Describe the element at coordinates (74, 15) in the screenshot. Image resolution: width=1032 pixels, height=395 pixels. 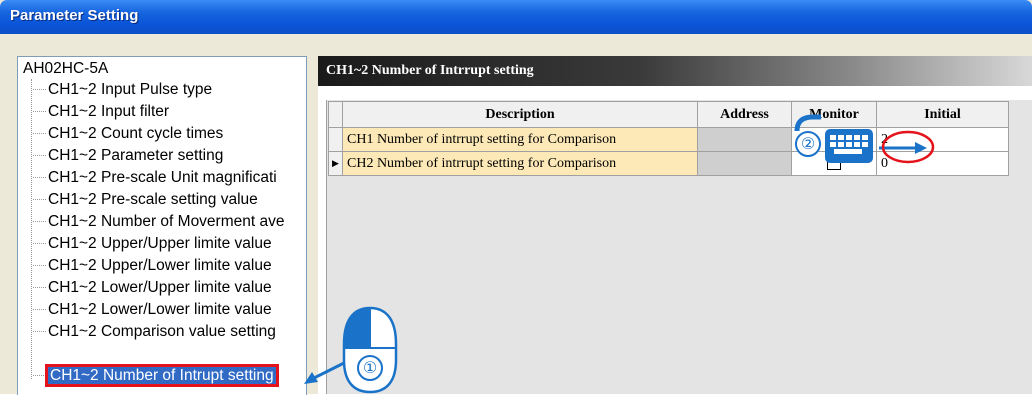
I see `window-title: Parameter Setting` at that location.